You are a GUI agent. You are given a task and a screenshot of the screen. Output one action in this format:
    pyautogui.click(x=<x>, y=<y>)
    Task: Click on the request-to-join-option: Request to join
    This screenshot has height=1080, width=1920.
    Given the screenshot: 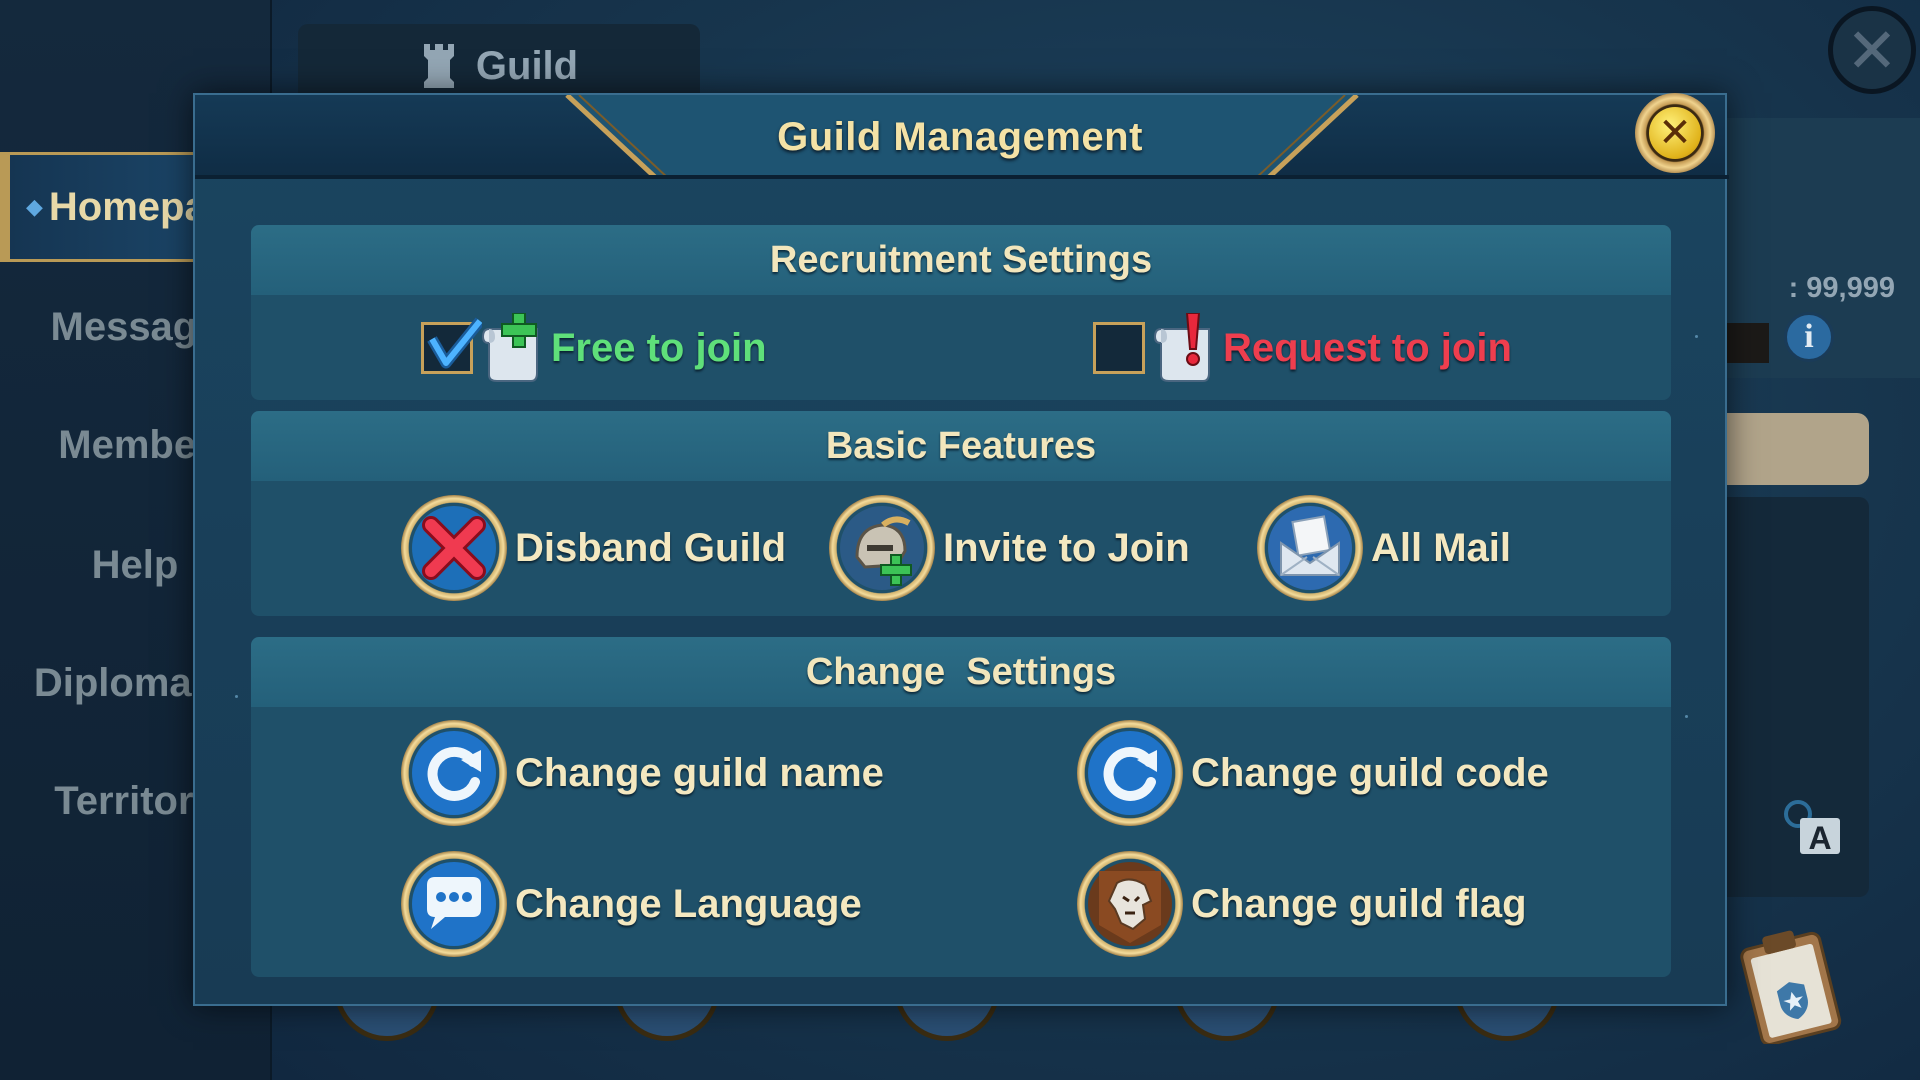 What is the action you would take?
    pyautogui.click(x=1302, y=348)
    